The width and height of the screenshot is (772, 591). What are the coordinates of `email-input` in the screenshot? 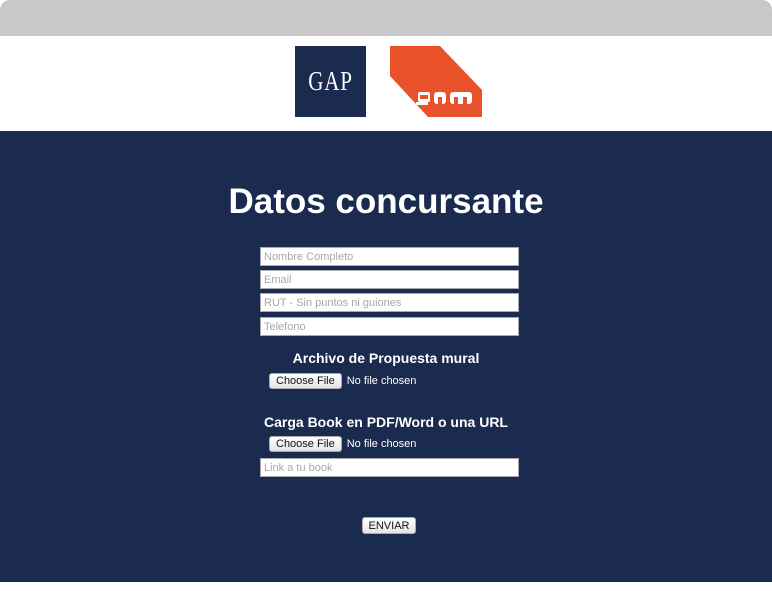 It's located at (389, 279).